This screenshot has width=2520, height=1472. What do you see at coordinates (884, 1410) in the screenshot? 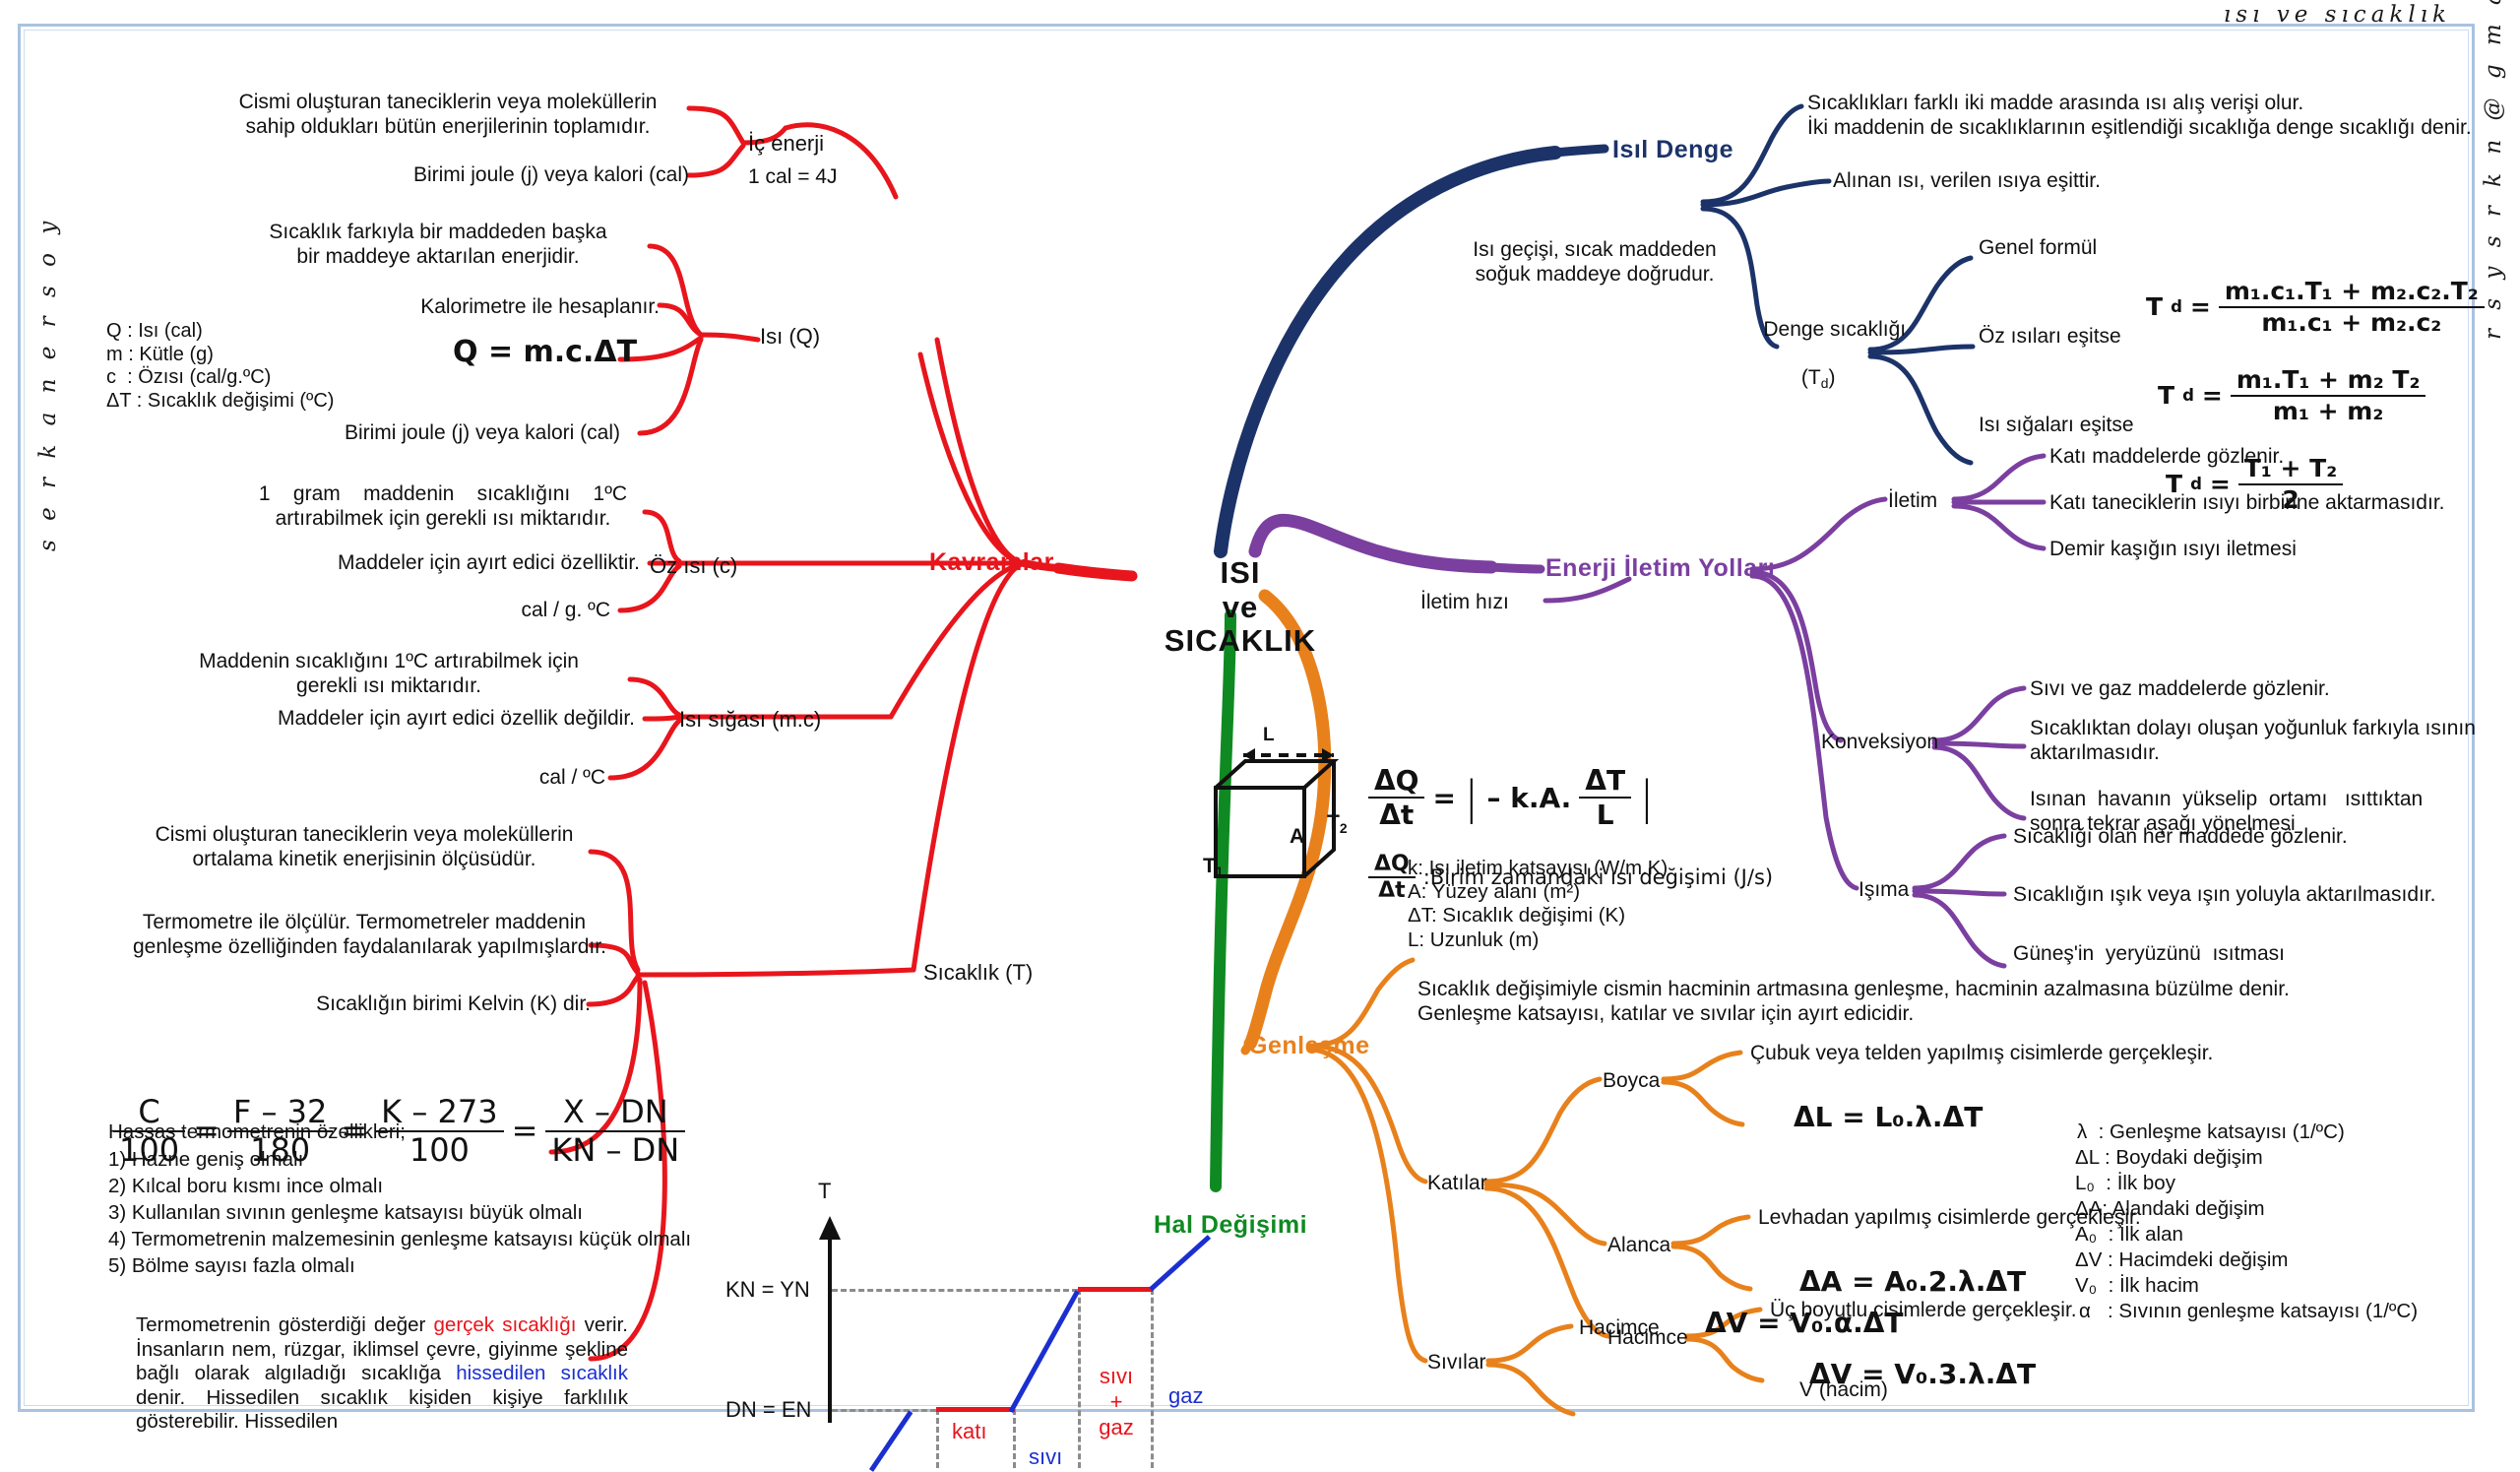
I see `chart-guide-dn` at bounding box center [884, 1410].